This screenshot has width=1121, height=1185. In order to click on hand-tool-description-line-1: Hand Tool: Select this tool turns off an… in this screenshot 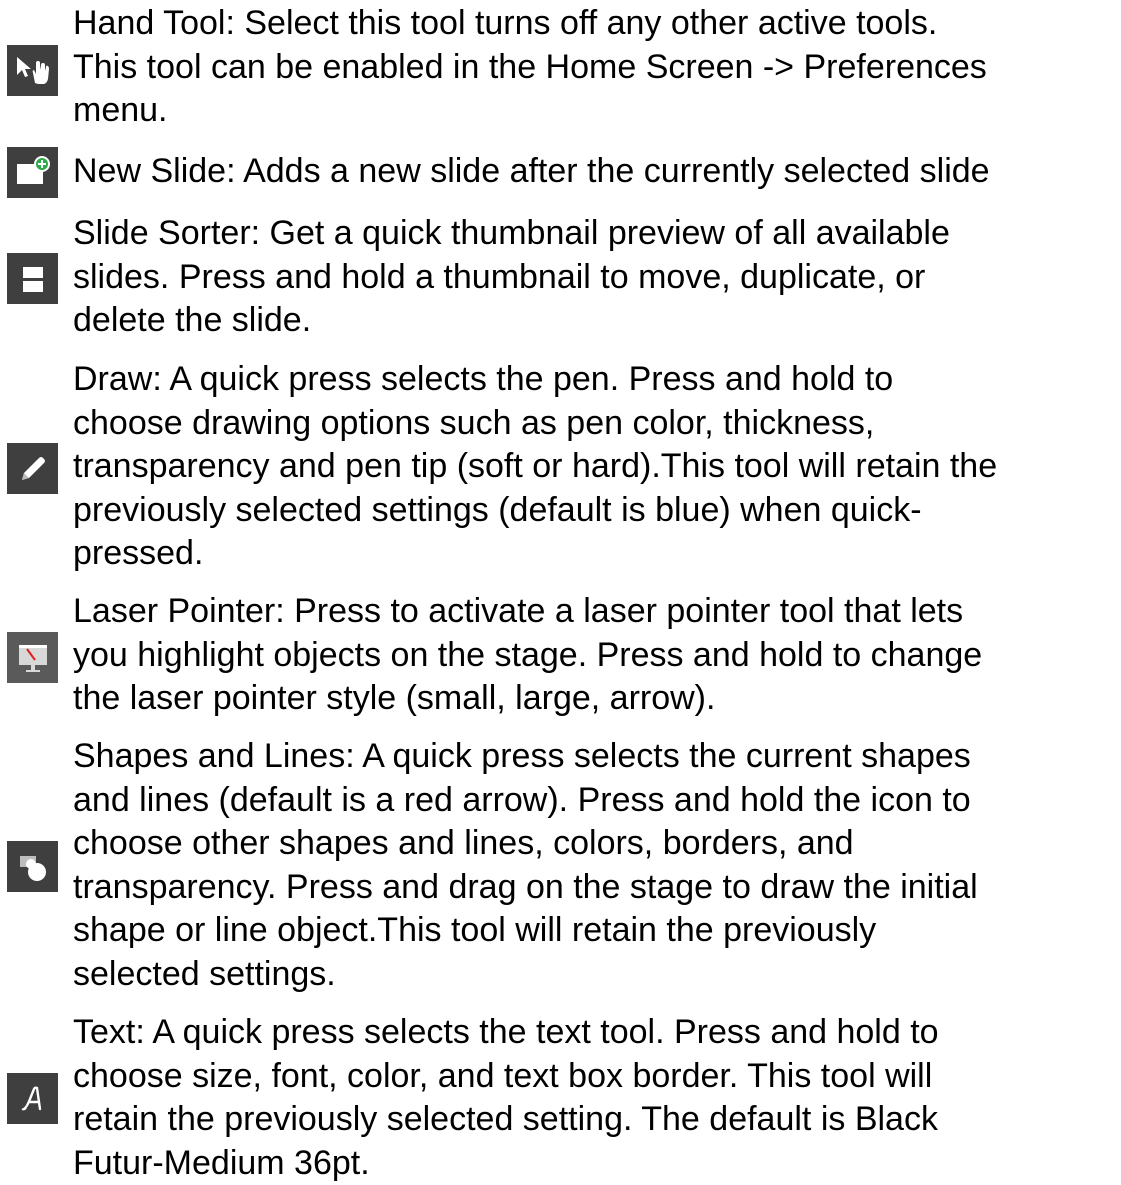, I will do `click(597, 24)`.